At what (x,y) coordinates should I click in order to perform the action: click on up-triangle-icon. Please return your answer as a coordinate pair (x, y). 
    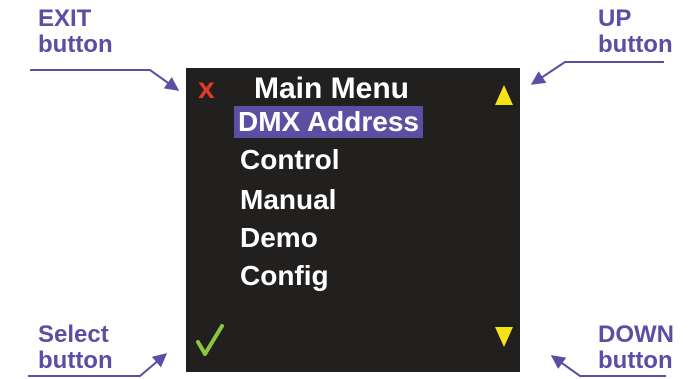
    Looking at the image, I should click on (504, 95).